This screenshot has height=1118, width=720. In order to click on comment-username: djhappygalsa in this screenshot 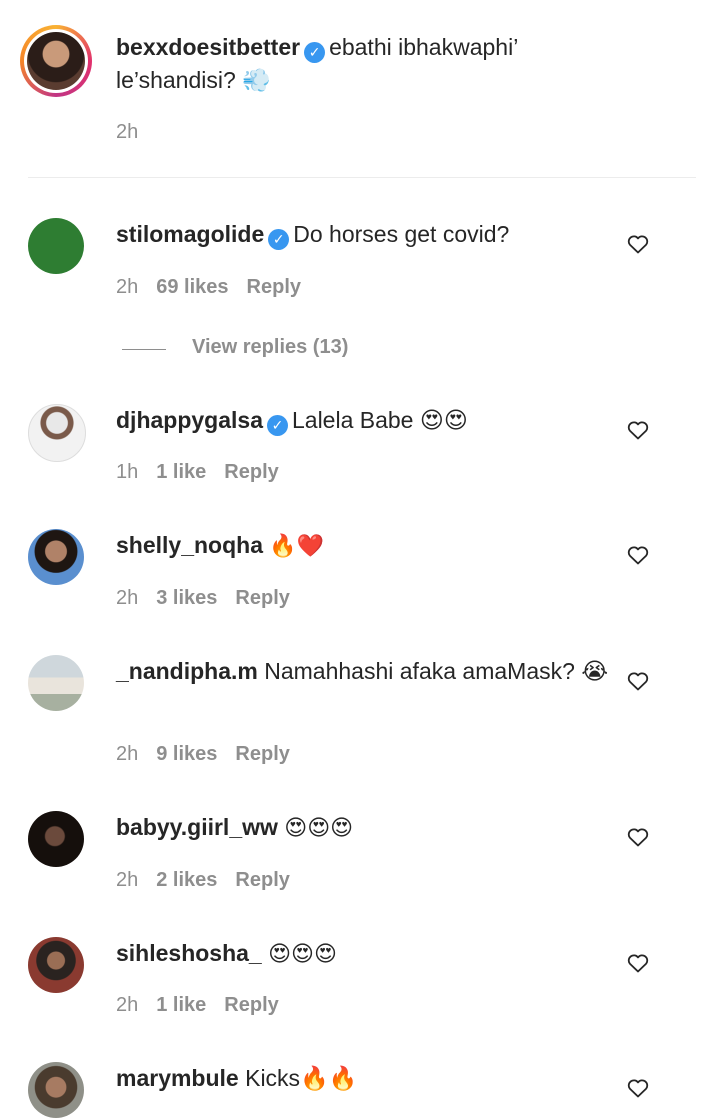, I will do `click(189, 420)`.